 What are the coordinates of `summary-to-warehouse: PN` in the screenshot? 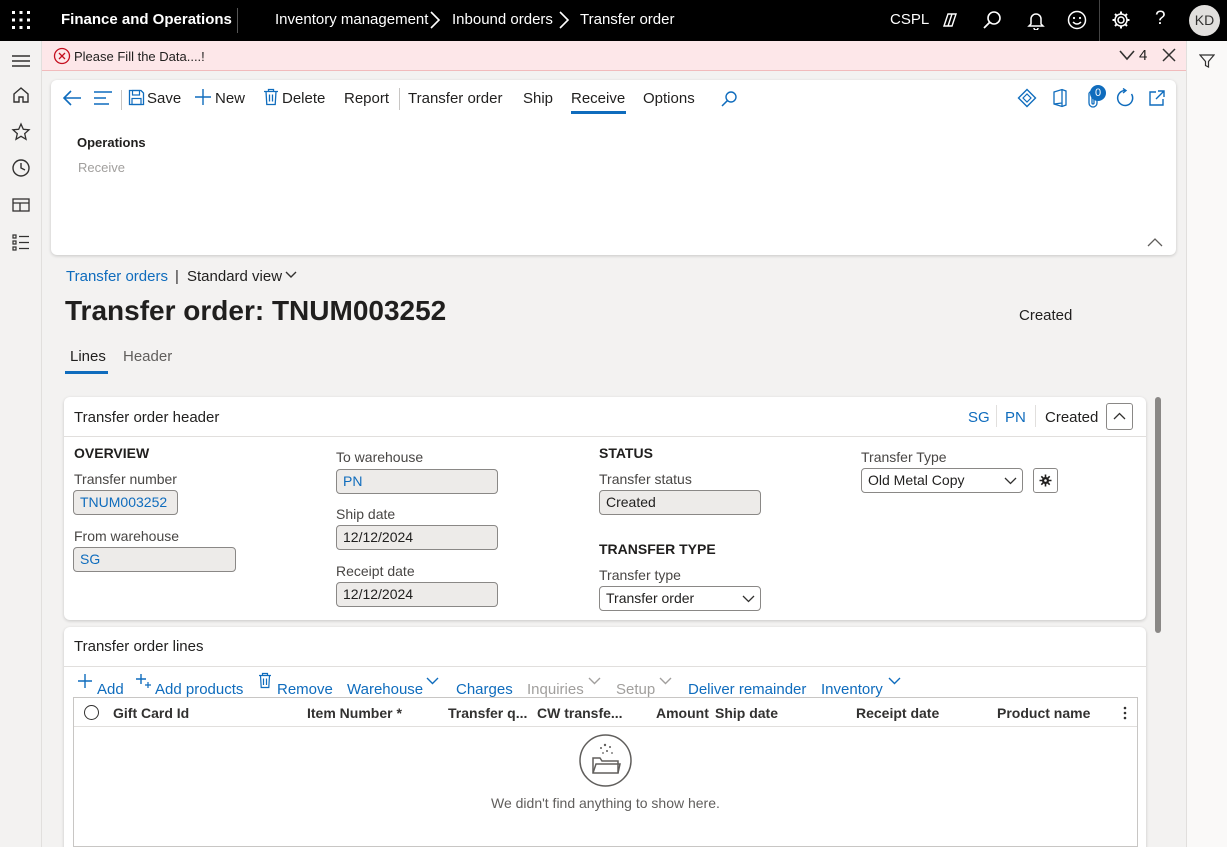 It's located at (1015, 417).